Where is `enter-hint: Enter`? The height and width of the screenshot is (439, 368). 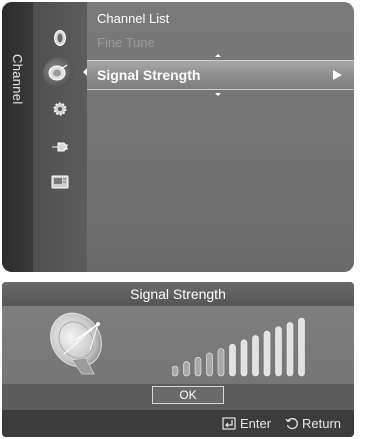
enter-hint: Enter is located at coordinates (246, 423).